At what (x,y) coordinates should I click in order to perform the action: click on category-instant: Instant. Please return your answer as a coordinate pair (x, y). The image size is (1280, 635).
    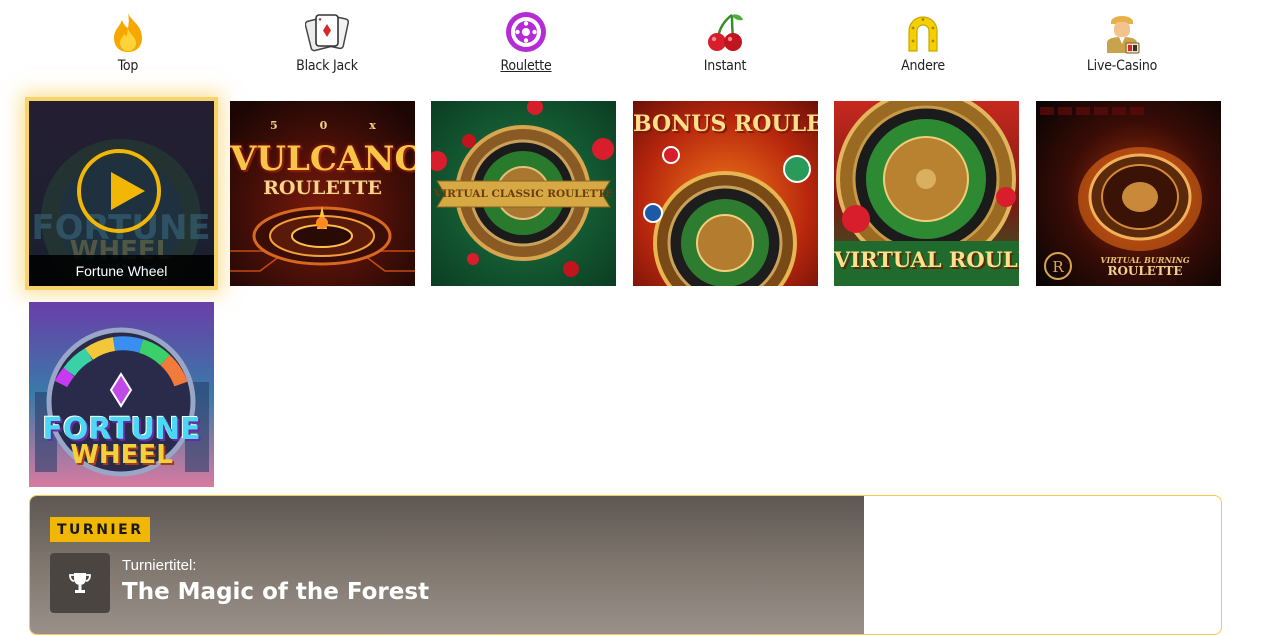
    Looking at the image, I should click on (725, 45).